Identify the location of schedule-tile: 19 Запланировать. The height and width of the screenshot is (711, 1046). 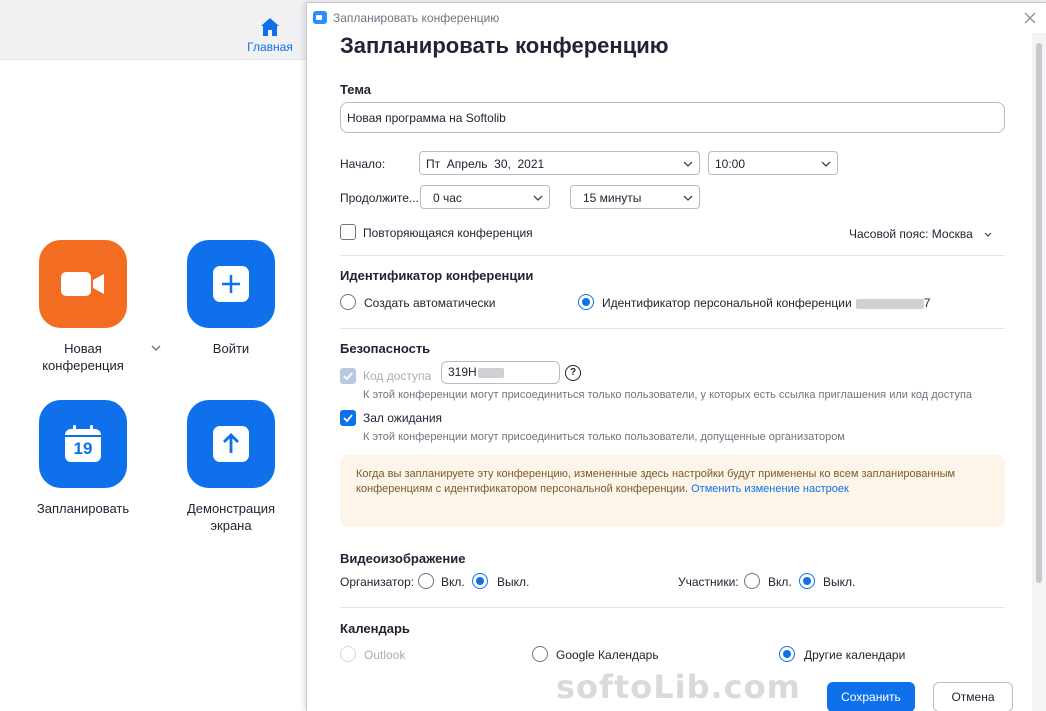
(83, 458).